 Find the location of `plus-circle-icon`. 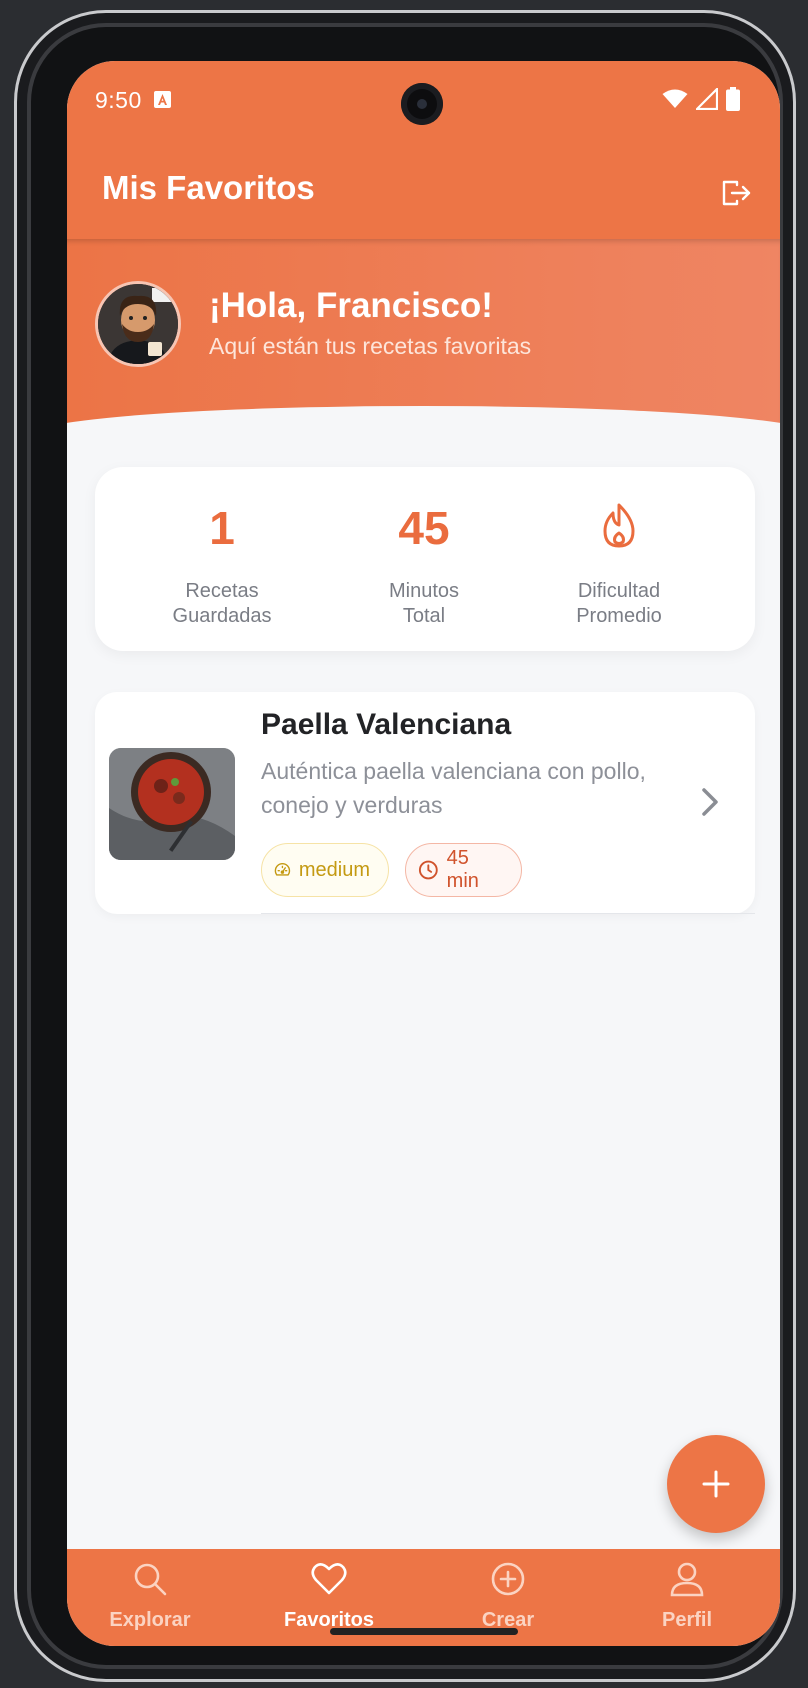

plus-circle-icon is located at coordinates (508, 1579).